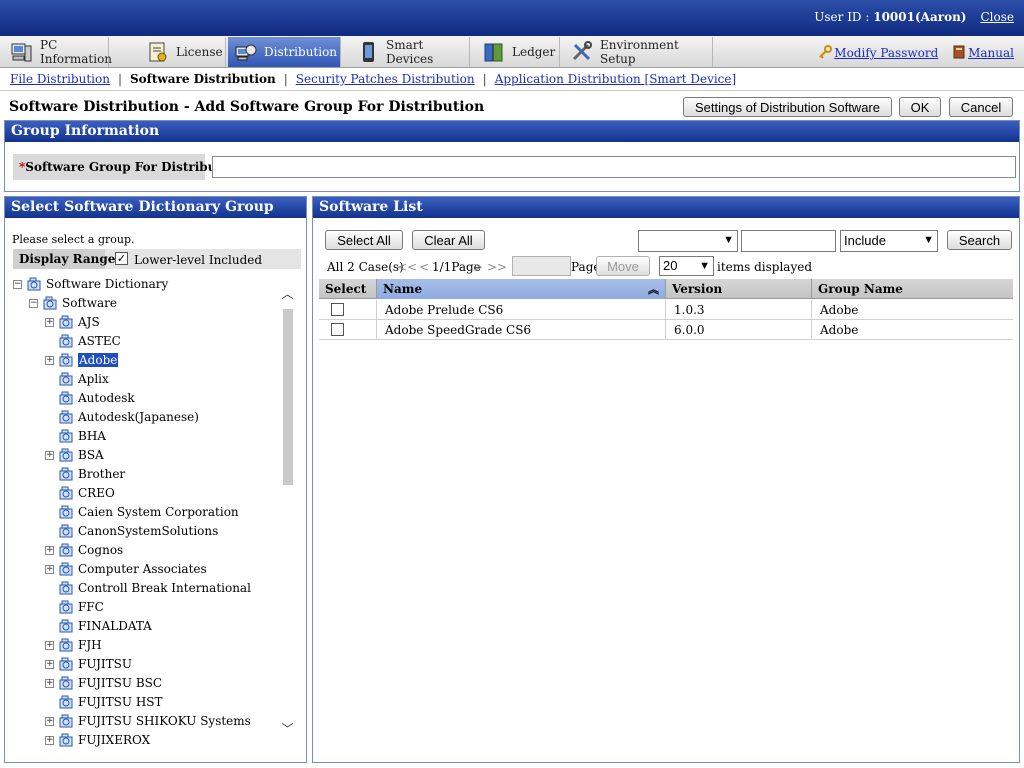 Image resolution: width=1024 pixels, height=768 pixels. Describe the element at coordinates (97, 740) in the screenshot. I see `tree-node-item: + FUJIXEROX` at that location.